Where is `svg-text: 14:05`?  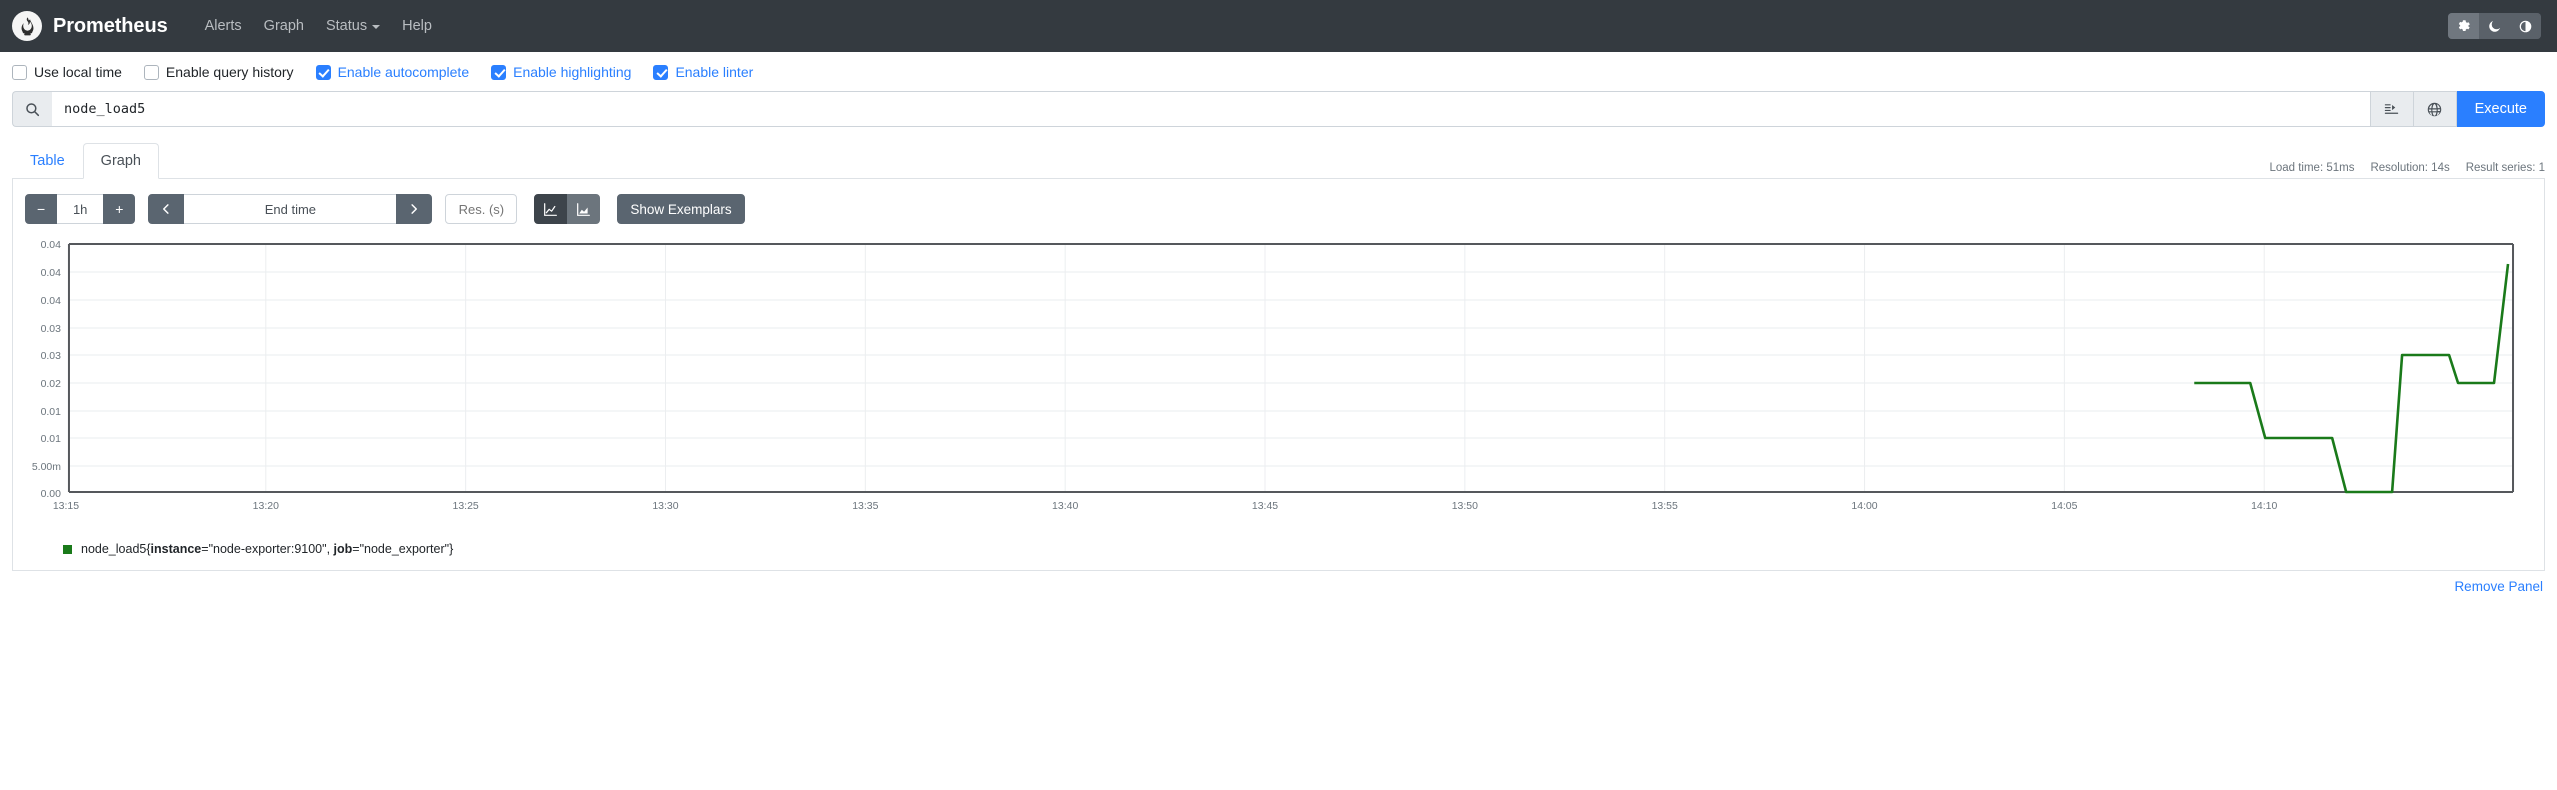 svg-text: 14:05 is located at coordinates (2064, 506).